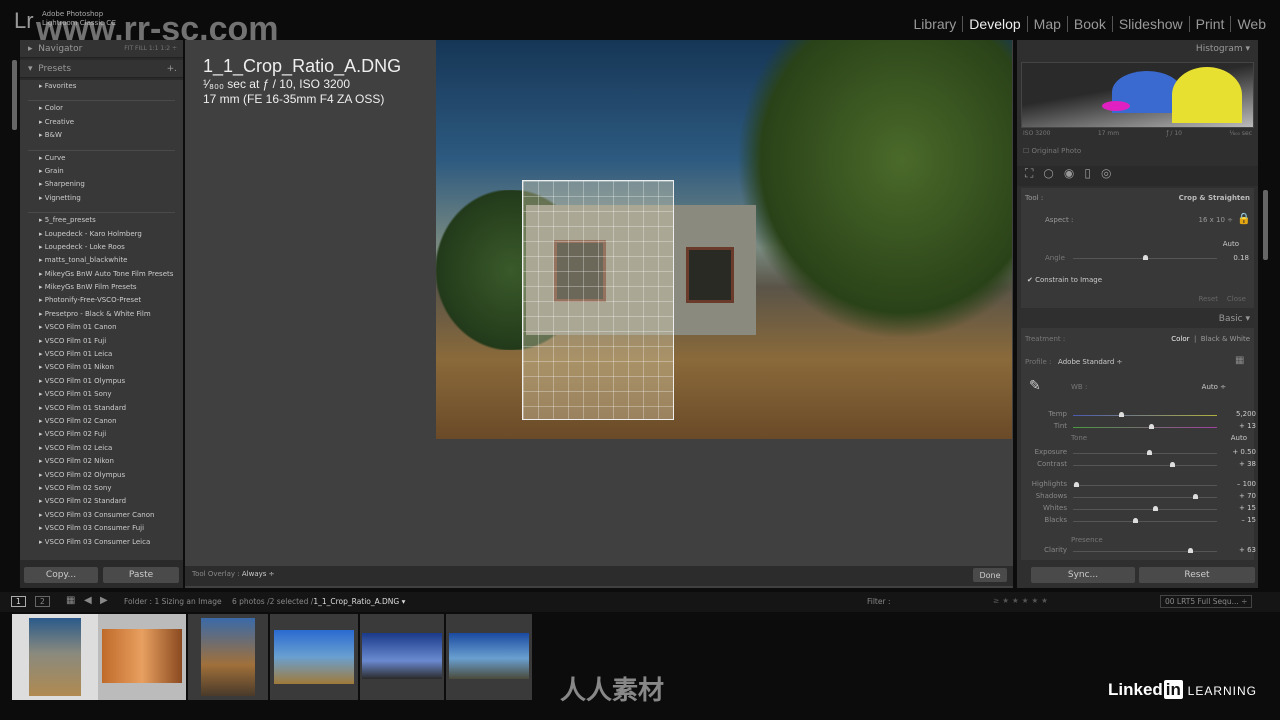  What do you see at coordinates (101, 249) in the screenshot?
I see `preset-folder: ▸ Loupedeck - Loke Roos` at bounding box center [101, 249].